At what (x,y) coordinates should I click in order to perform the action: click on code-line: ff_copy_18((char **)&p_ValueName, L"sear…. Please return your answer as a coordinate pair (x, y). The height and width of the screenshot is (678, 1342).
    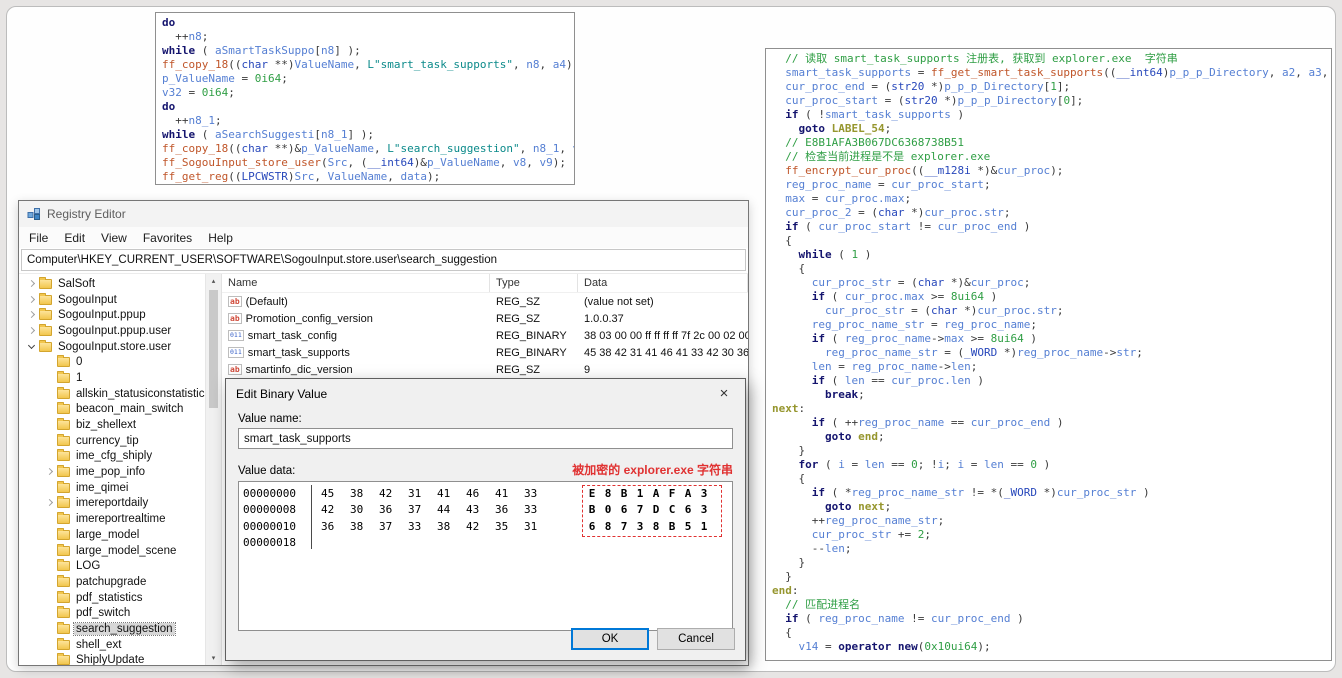
    Looking at the image, I should click on (368, 148).